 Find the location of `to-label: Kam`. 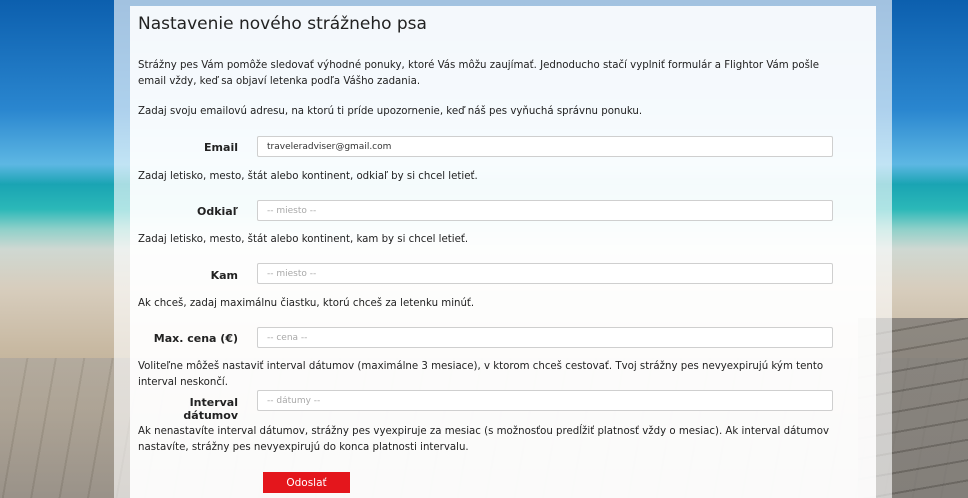

to-label: Kam is located at coordinates (224, 275).